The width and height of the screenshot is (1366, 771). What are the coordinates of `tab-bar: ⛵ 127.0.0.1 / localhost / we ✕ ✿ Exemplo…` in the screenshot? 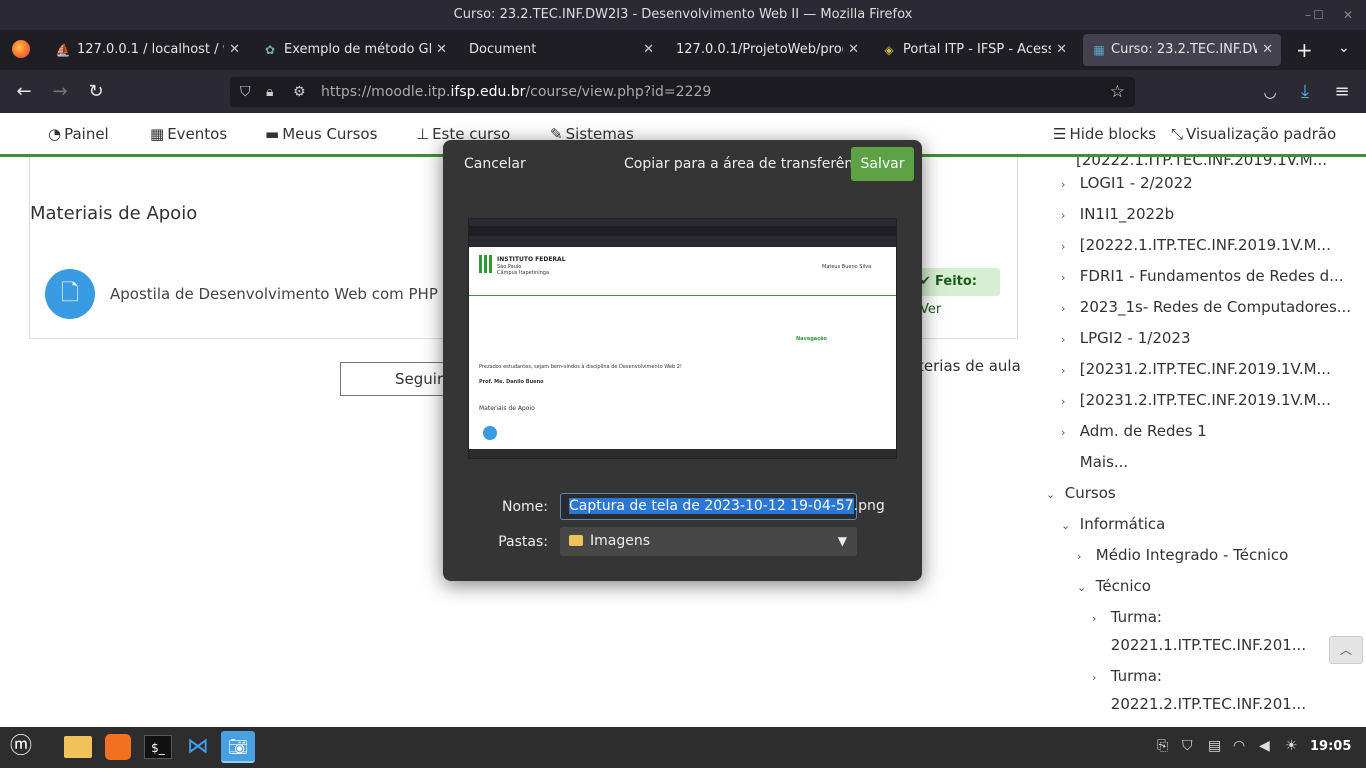 It's located at (683, 50).